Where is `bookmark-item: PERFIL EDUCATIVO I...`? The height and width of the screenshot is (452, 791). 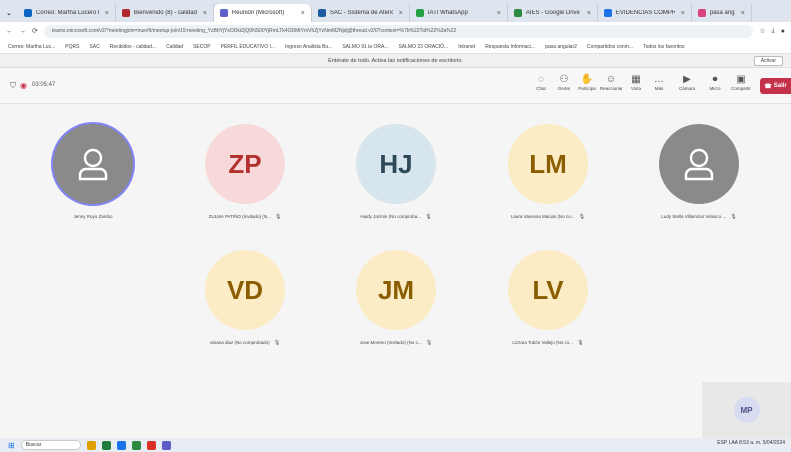
bookmark-item: PERFIL EDUCATIVO I... is located at coordinates (248, 47).